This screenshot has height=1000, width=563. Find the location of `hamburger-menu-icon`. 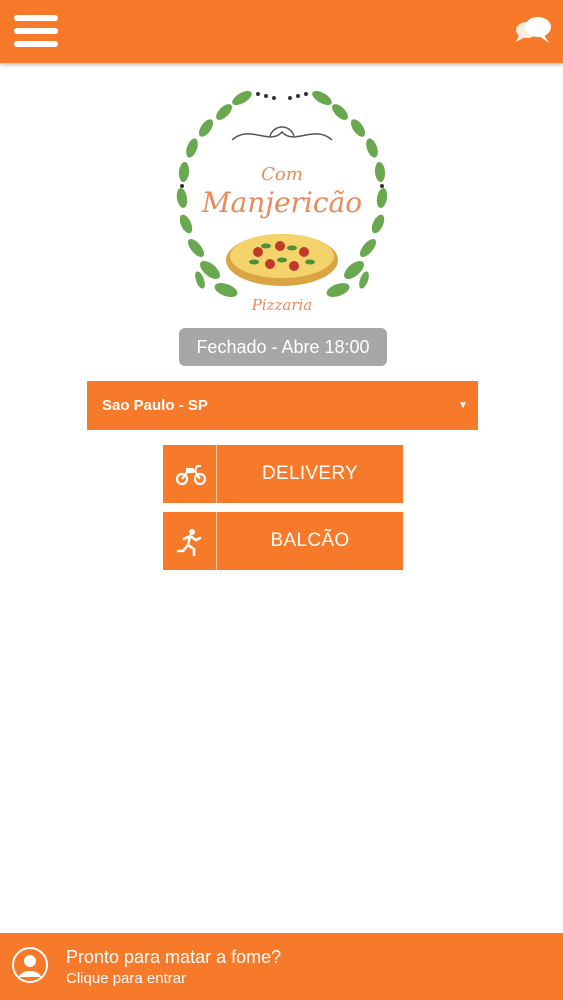

hamburger-menu-icon is located at coordinates (36, 31).